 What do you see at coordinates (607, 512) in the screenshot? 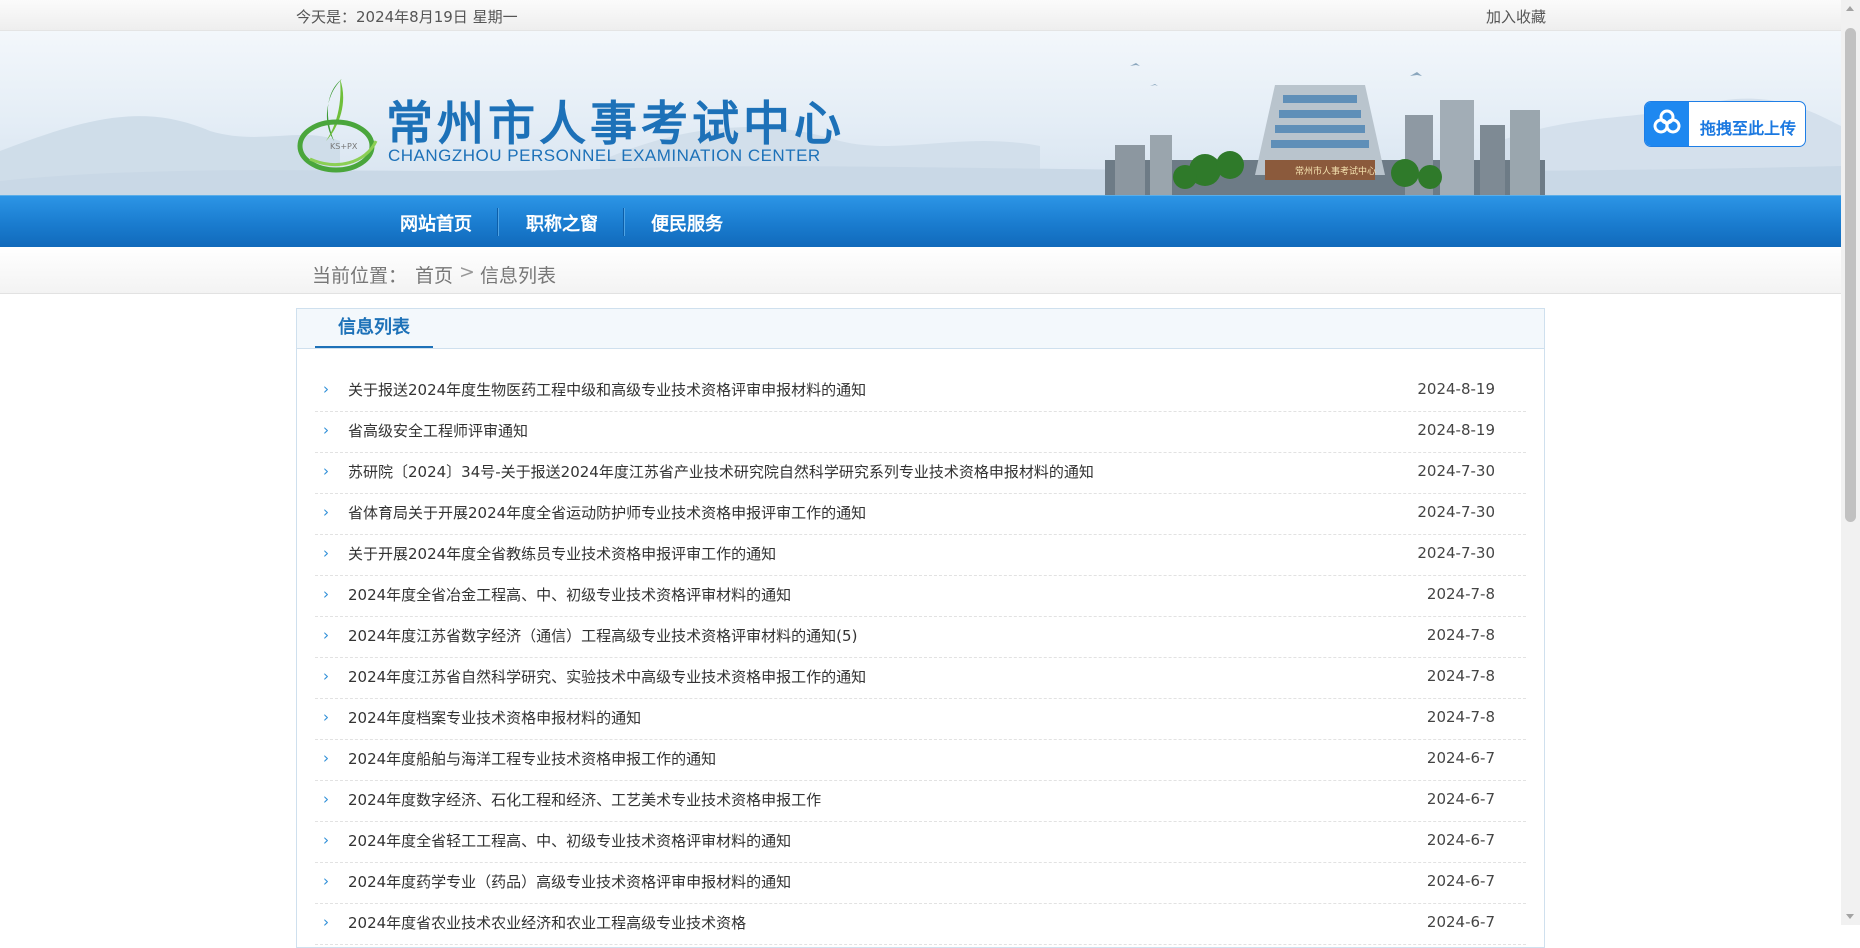
I see `list-item-title: 省体育局关于开展2024年度全省运动防护师专业技术资格申报评审工作的通知` at bounding box center [607, 512].